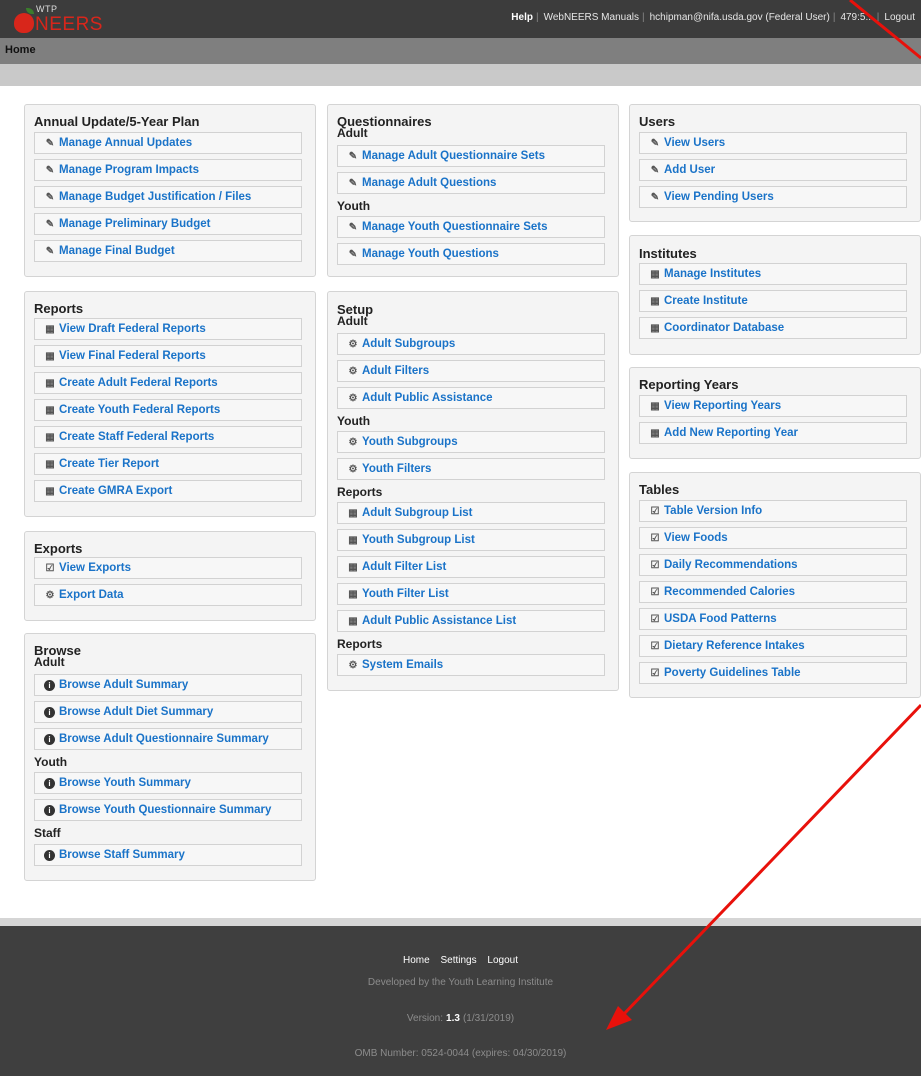  Describe the element at coordinates (471, 227) in the screenshot. I see `manage-youth-questionnaire-sets-link: ✎ Manage Youth Questionnaire Sets` at that location.